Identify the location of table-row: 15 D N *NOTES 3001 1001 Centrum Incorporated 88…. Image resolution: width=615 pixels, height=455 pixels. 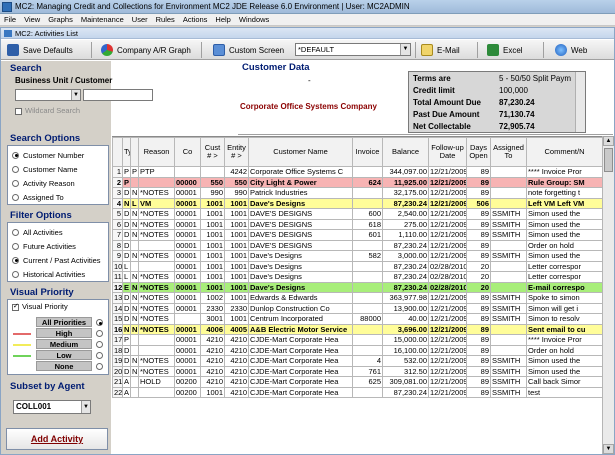
(357, 319).